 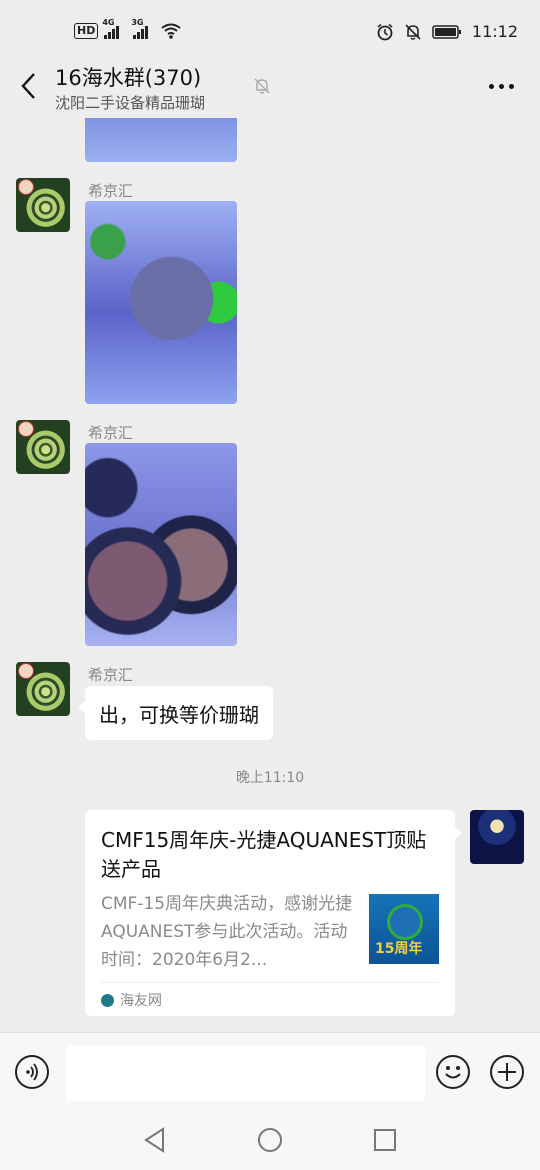 I want to click on input-bar, so click(x=270, y=1071).